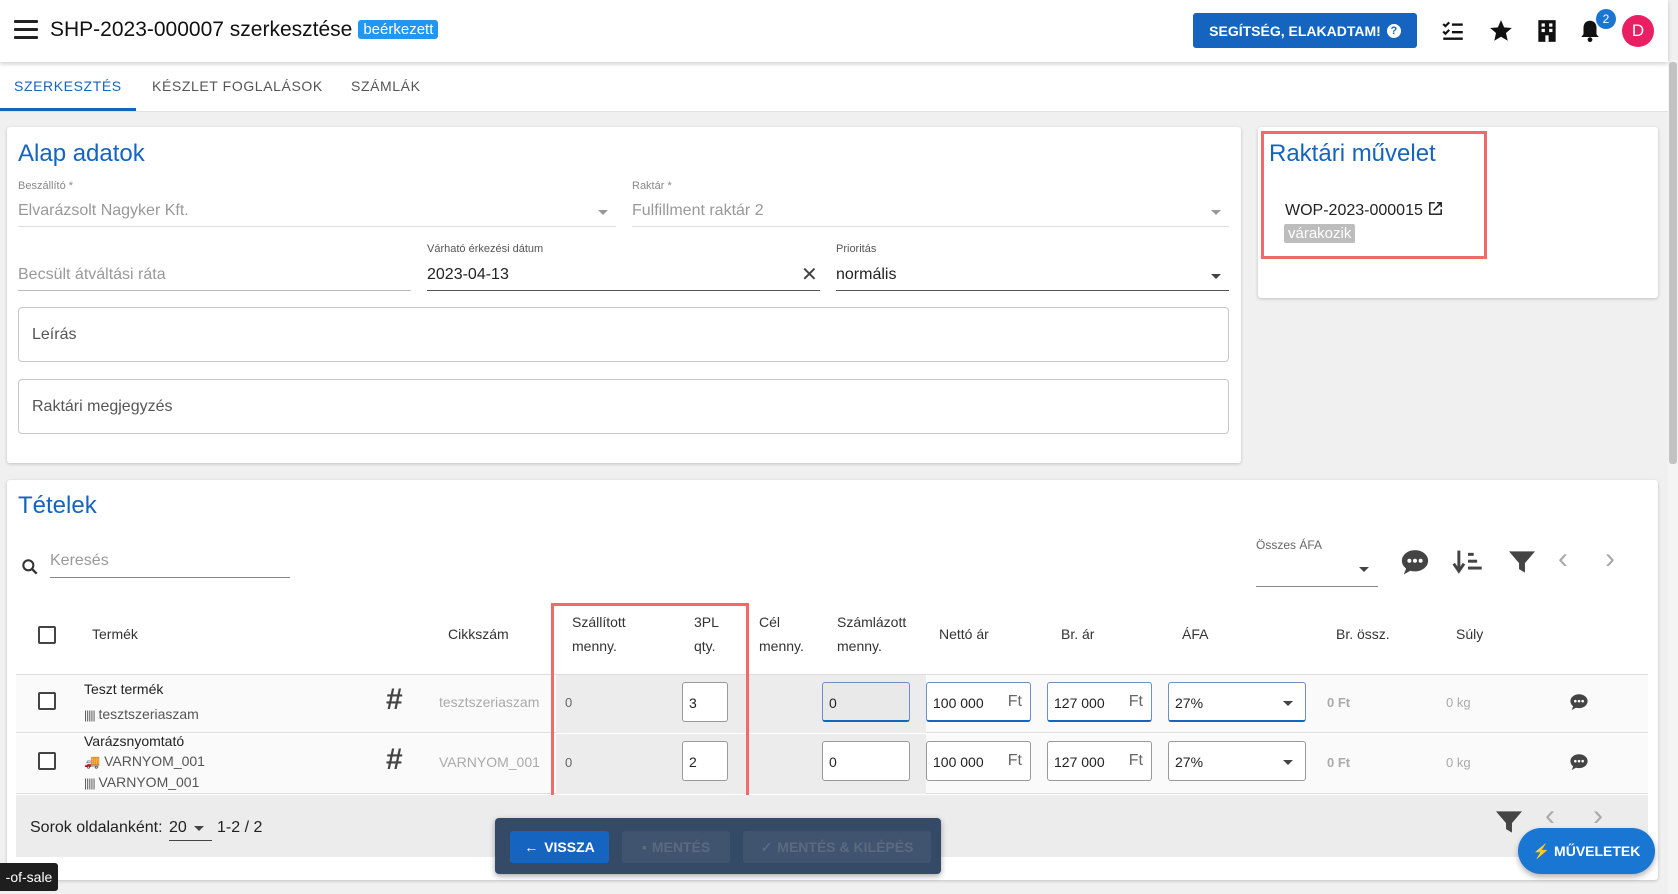 The height and width of the screenshot is (894, 1678). Describe the element at coordinates (1077, 634) in the screenshot. I see `column-gross-price: Br. ár` at that location.